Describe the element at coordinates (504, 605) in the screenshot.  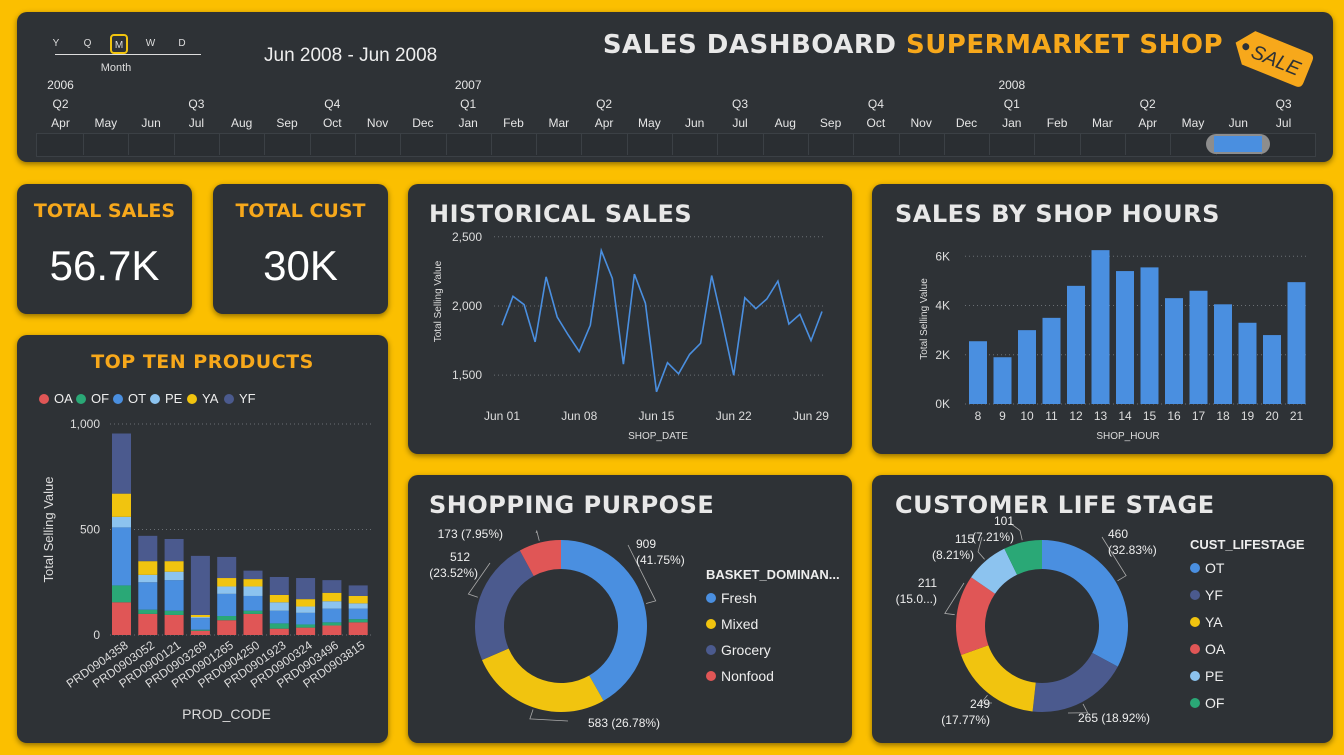
I see `donut-slice-grocery` at that location.